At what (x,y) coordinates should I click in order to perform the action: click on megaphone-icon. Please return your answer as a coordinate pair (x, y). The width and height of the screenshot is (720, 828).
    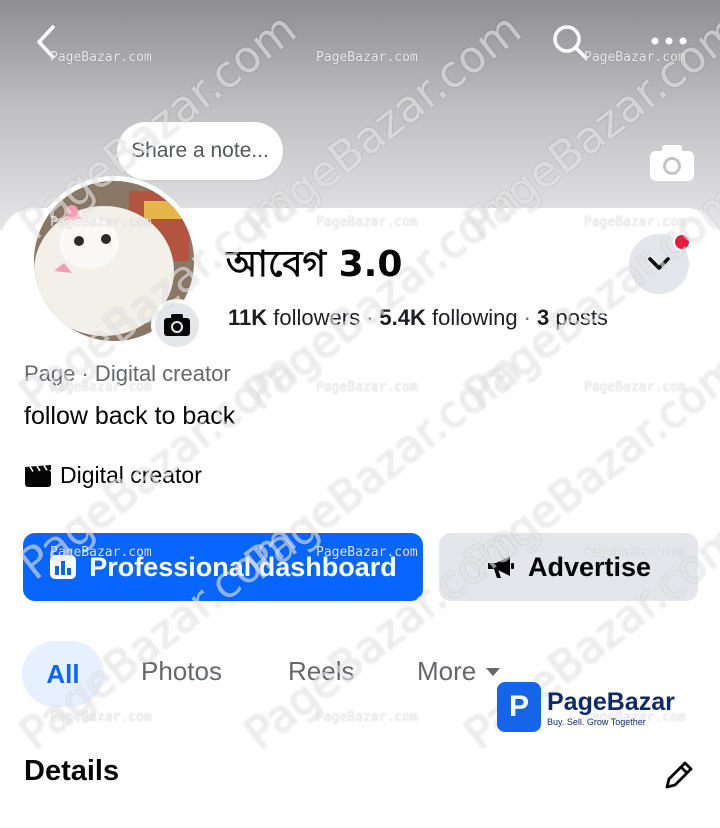
    Looking at the image, I should click on (500, 567).